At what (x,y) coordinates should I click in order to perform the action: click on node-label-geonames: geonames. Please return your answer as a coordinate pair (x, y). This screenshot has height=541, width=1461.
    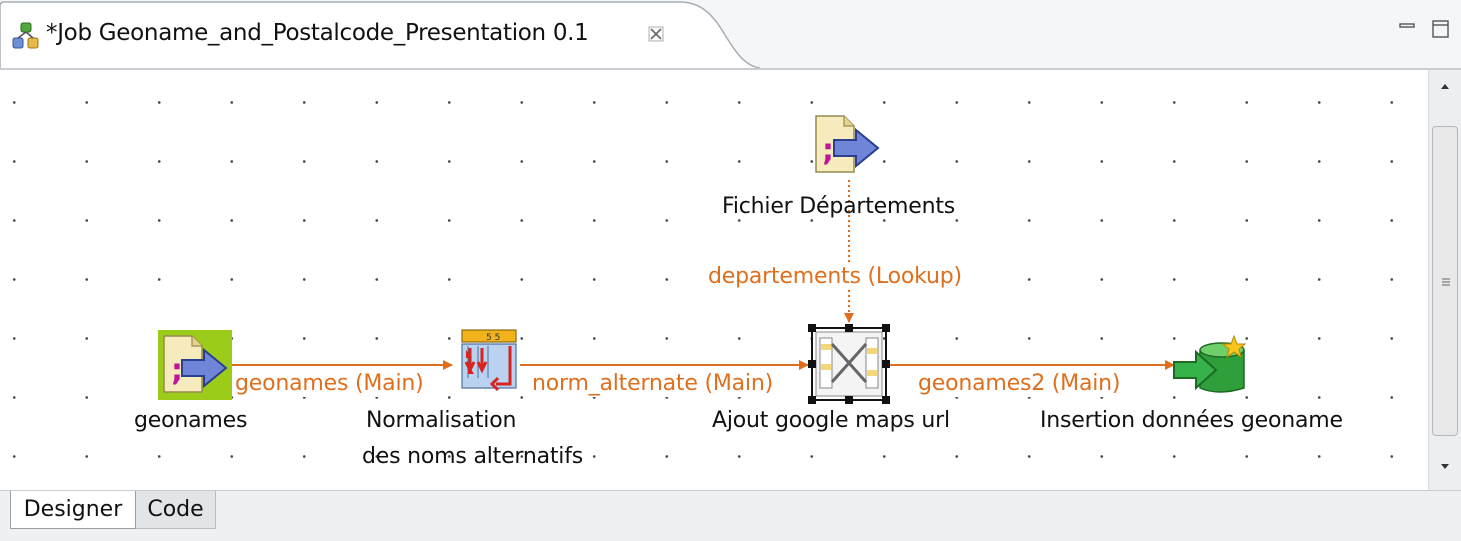
    Looking at the image, I should click on (191, 420).